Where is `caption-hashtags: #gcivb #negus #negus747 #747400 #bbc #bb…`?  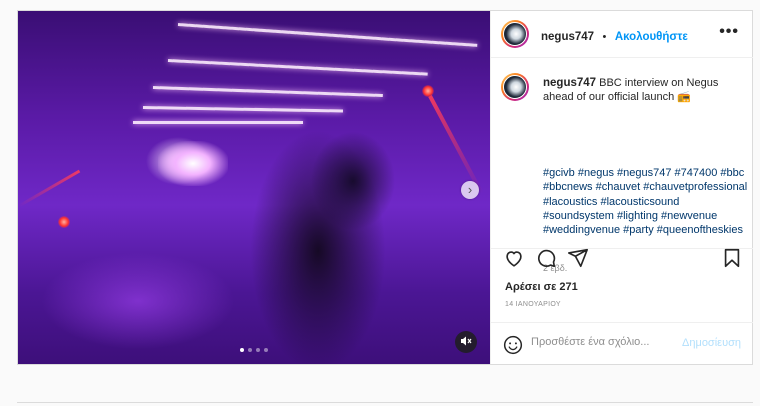 caption-hashtags: #gcivb #negus #negus747 #747400 #bbc #bb… is located at coordinates (648, 201).